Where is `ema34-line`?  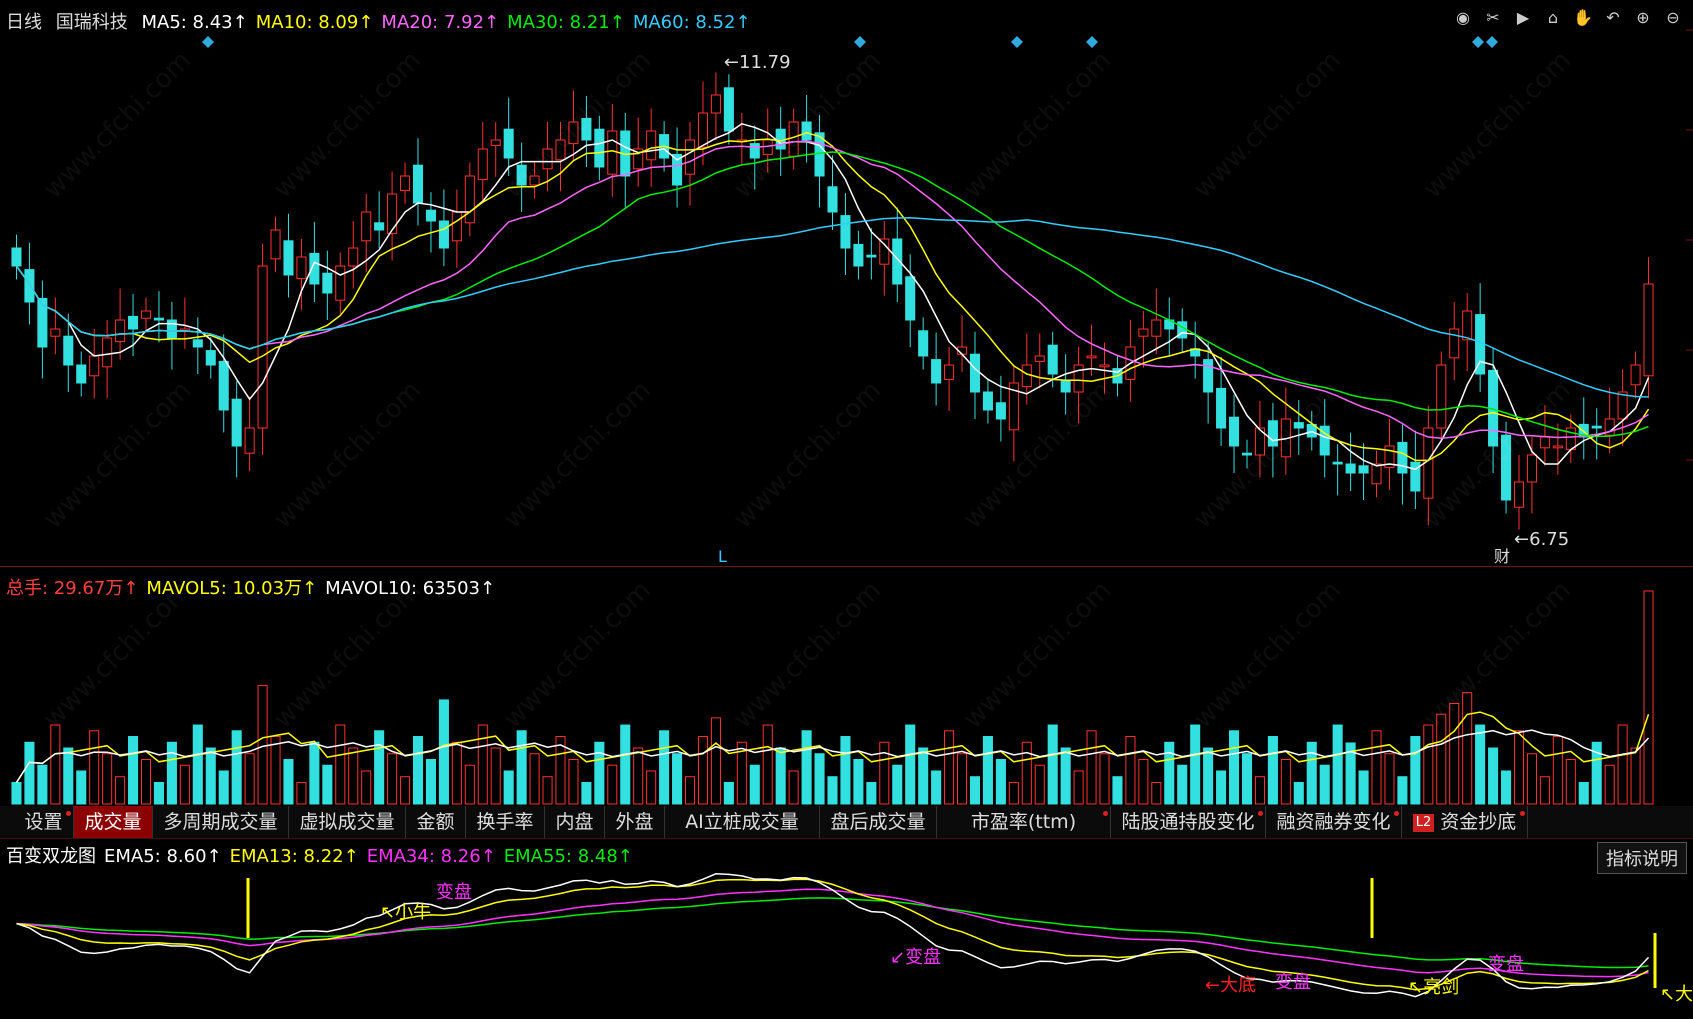
ema34-line is located at coordinates (832, 933).